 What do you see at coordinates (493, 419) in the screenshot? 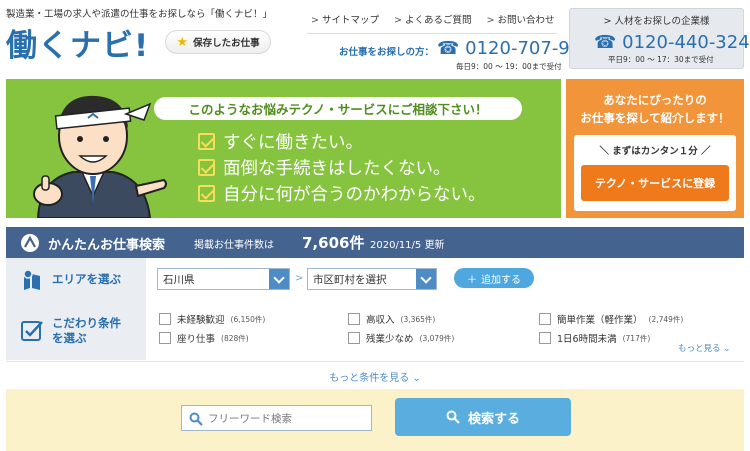
I see `search-button-label: 検索する` at bounding box center [493, 419].